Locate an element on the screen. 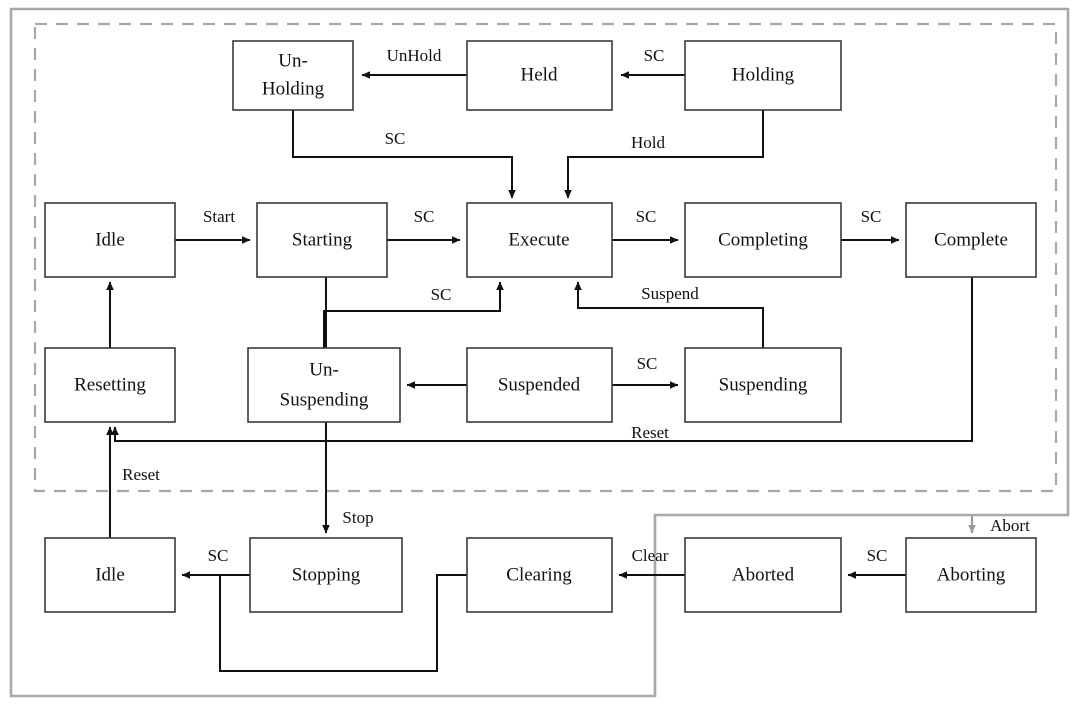  edge-unholding-to-execute is located at coordinates (404, 154).